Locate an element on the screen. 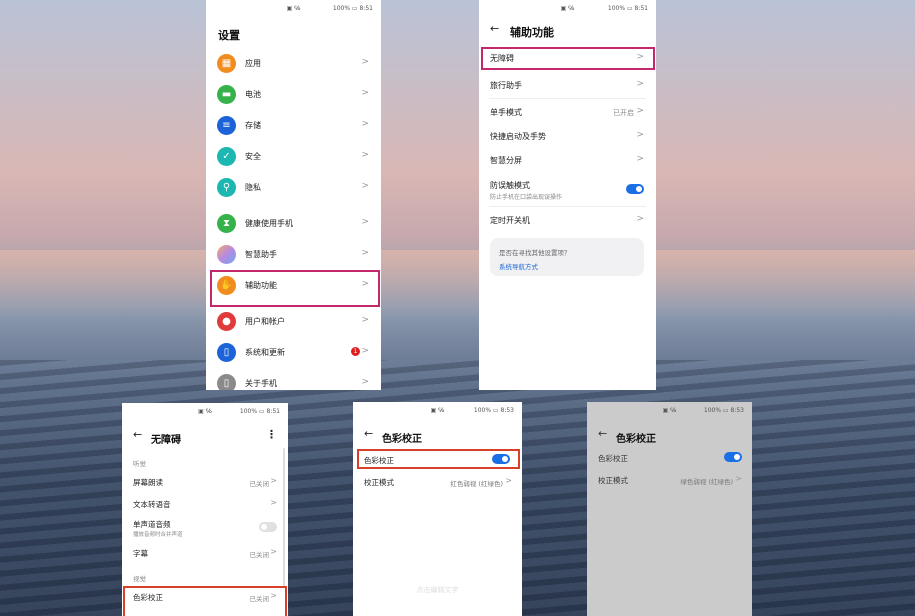 The width and height of the screenshot is (915, 616). menu-item-label: 快捷启动及手势 is located at coordinates (518, 136).